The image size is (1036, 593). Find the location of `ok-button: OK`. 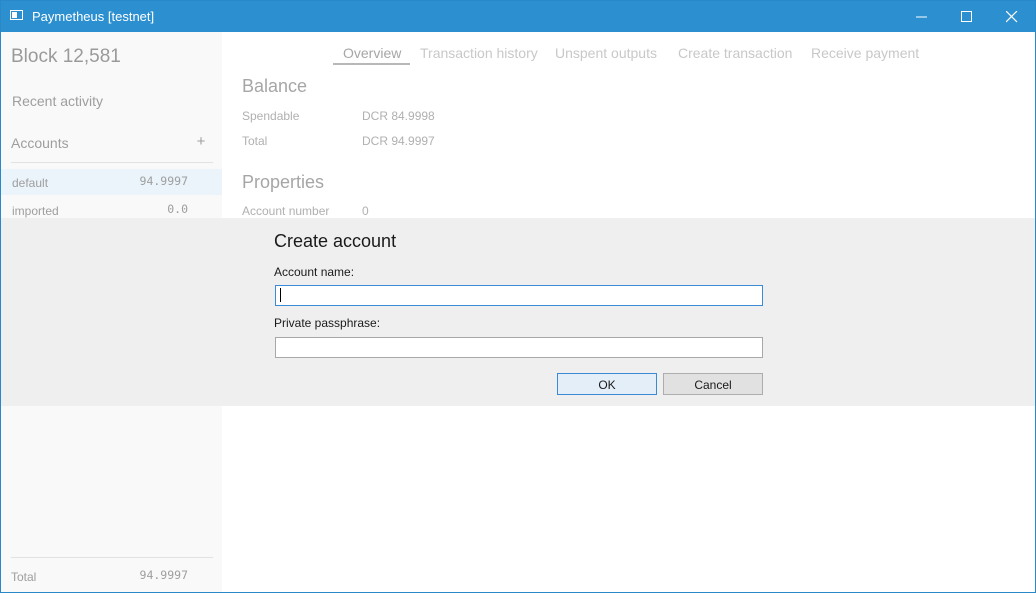

ok-button: OK is located at coordinates (607, 384).